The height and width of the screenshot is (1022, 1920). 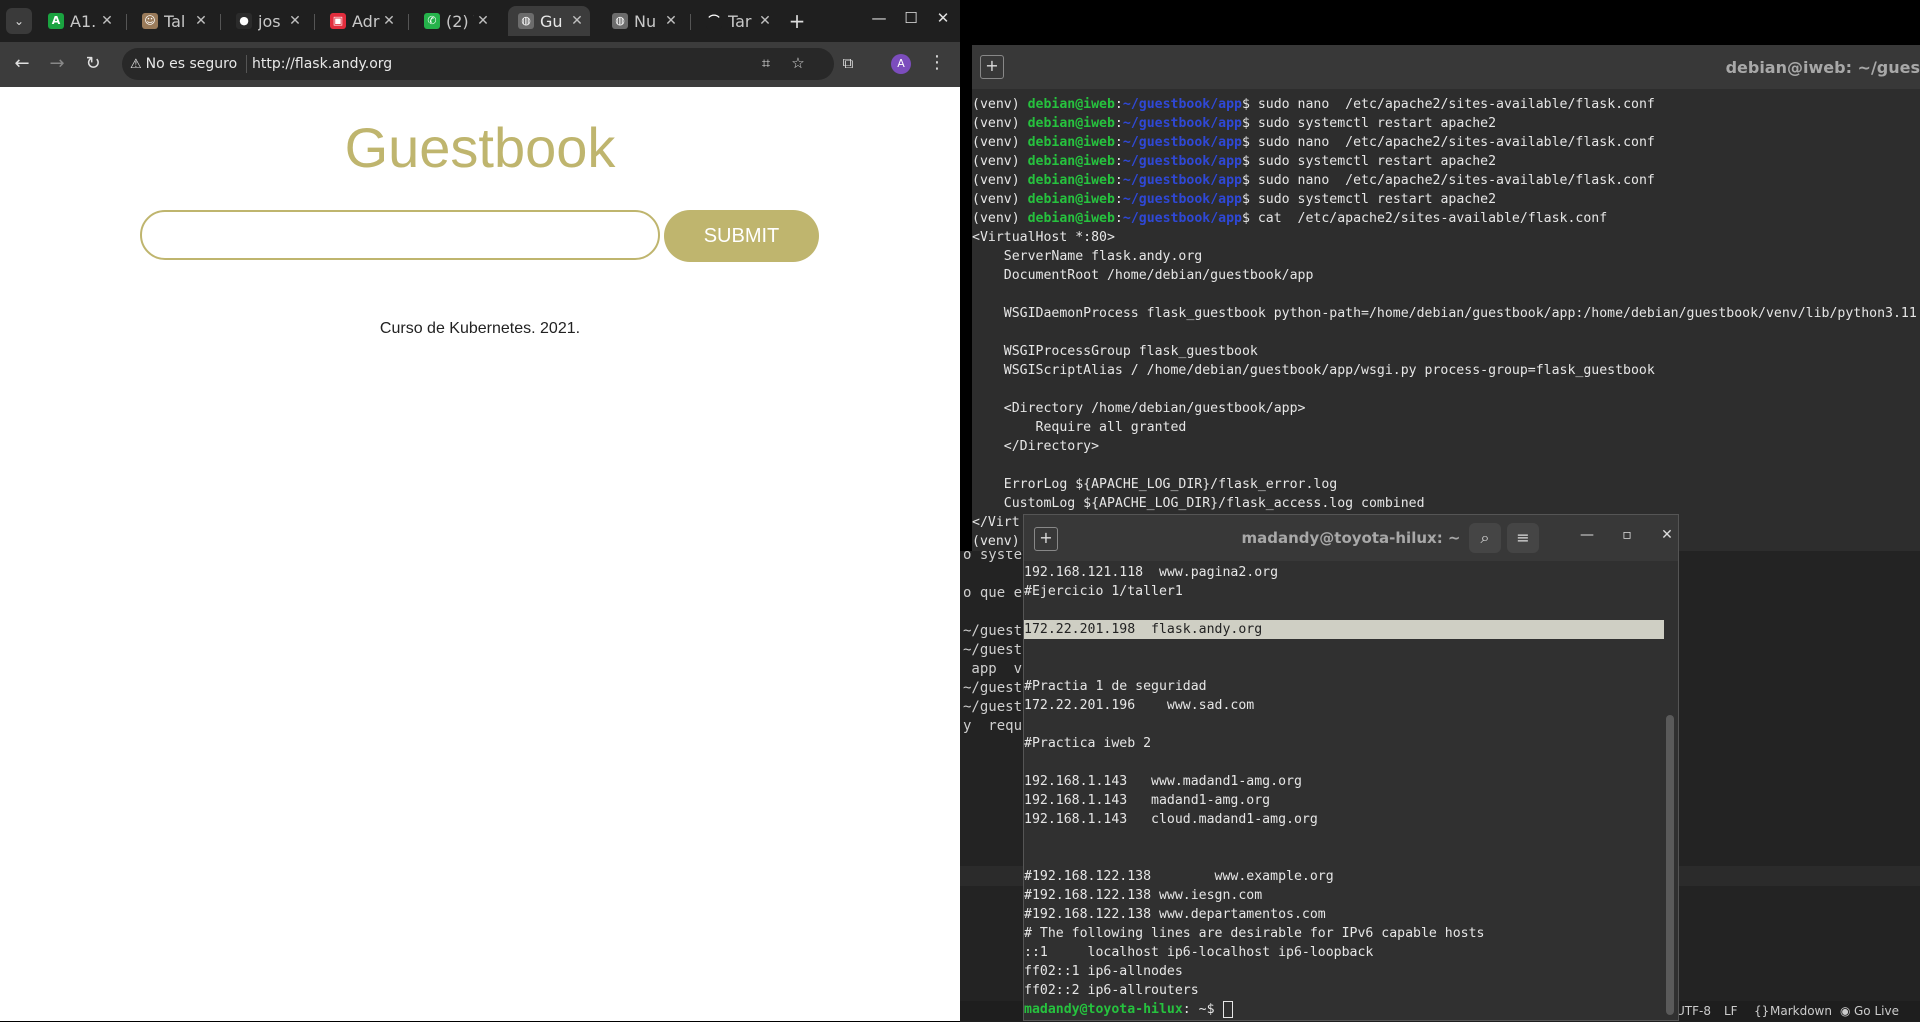 I want to click on search-icon: ⌕, so click(x=1485, y=538).